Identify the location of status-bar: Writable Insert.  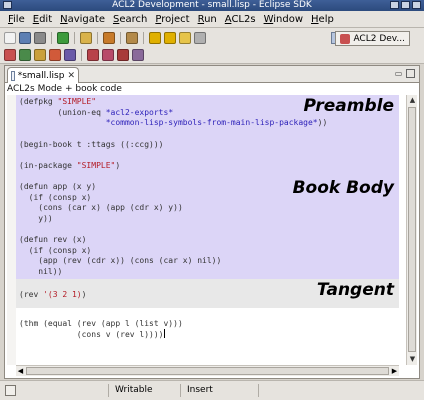
(212, 390).